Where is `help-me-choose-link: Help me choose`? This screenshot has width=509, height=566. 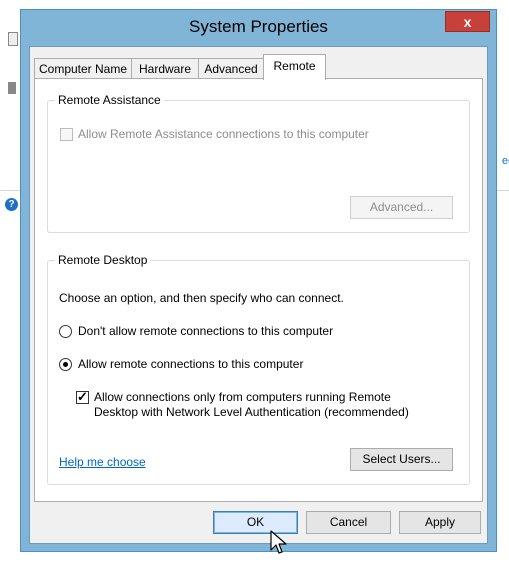
help-me-choose-link: Help me choose is located at coordinates (102, 462).